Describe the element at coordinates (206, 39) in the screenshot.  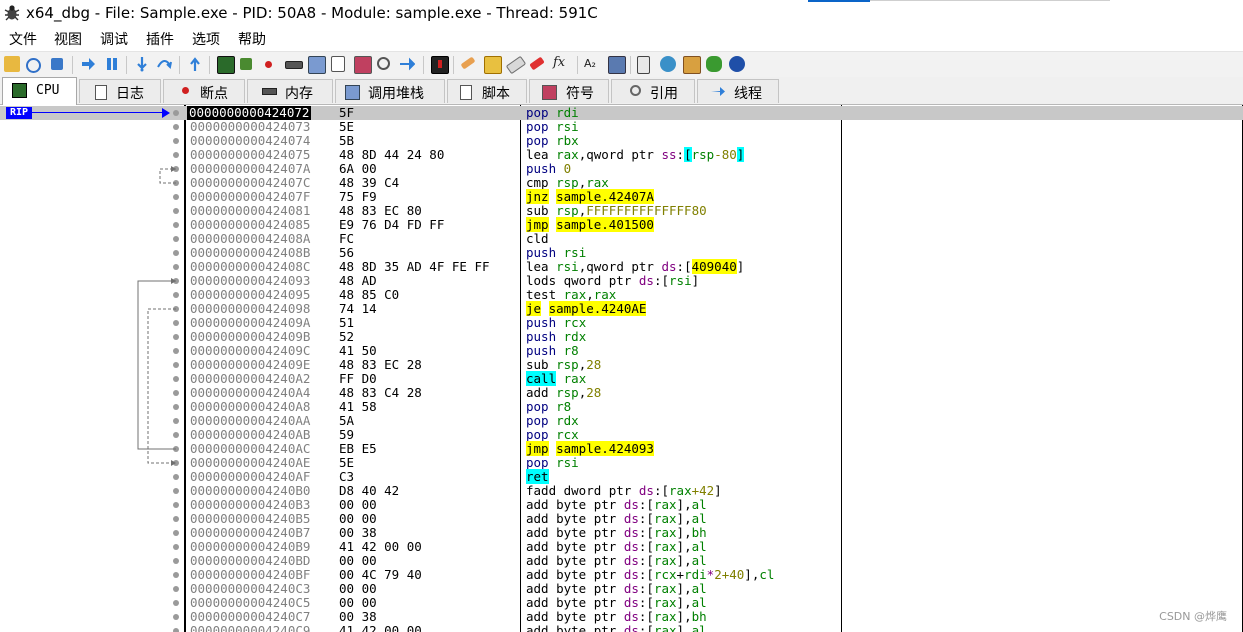
I see `menu-options: 选项` at that location.